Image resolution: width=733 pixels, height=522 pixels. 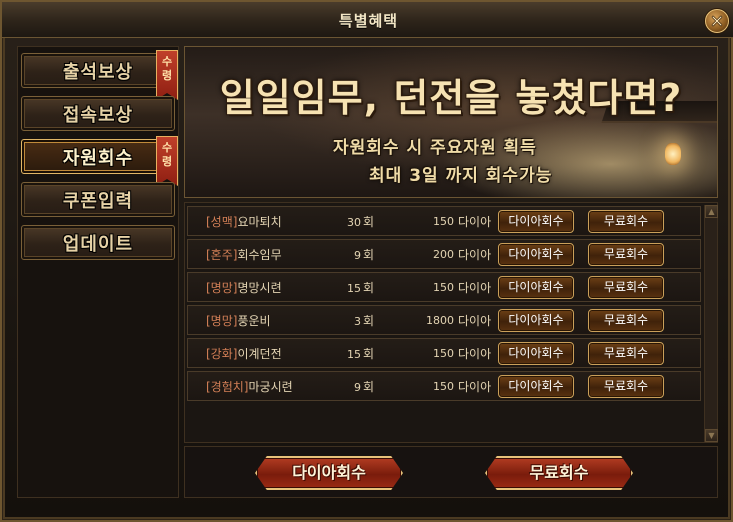 I want to click on mission-name: [경험치]마궁시련, so click(x=249, y=386).